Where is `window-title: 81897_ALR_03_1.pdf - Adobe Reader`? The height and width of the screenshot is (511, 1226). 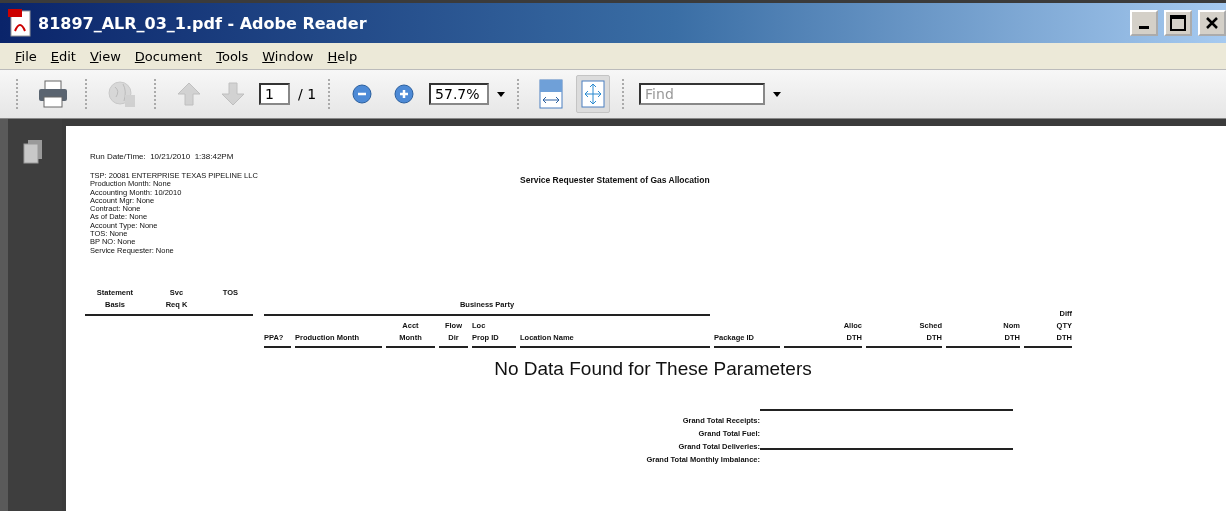 window-title: 81897_ALR_03_1.pdf - Adobe Reader is located at coordinates (203, 23).